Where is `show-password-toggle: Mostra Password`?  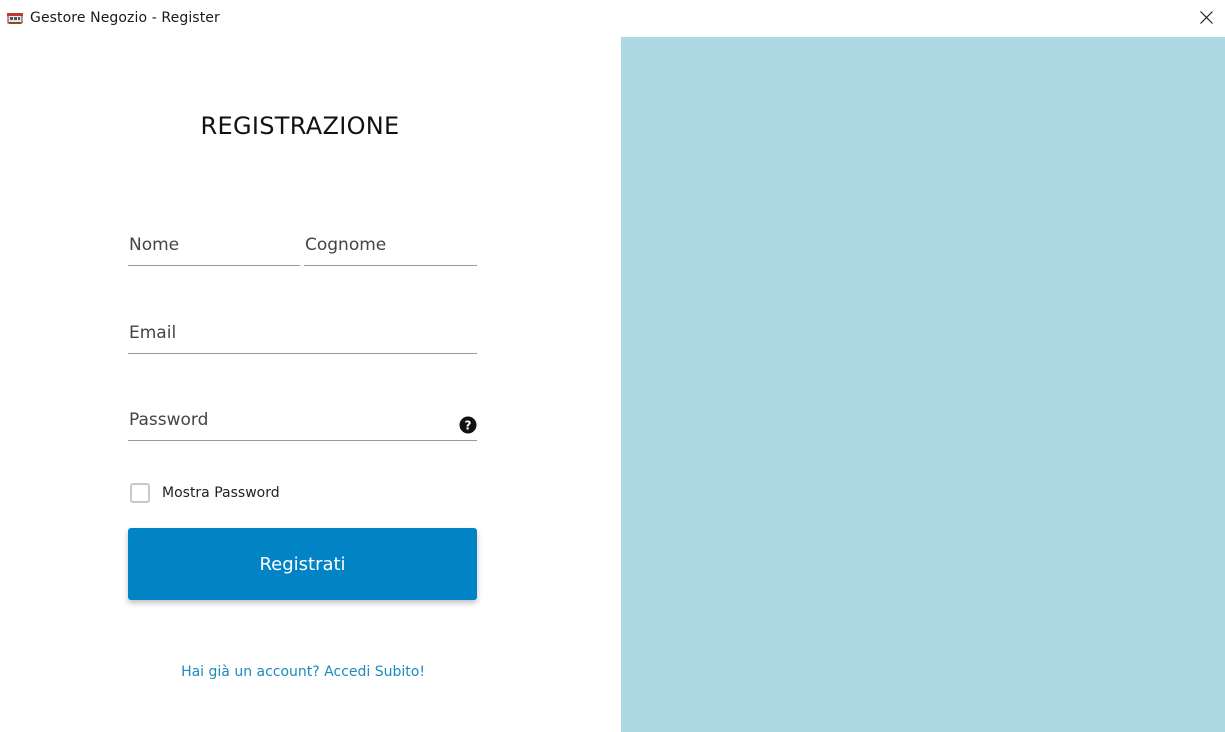 show-password-toggle: Mostra Password is located at coordinates (205, 493).